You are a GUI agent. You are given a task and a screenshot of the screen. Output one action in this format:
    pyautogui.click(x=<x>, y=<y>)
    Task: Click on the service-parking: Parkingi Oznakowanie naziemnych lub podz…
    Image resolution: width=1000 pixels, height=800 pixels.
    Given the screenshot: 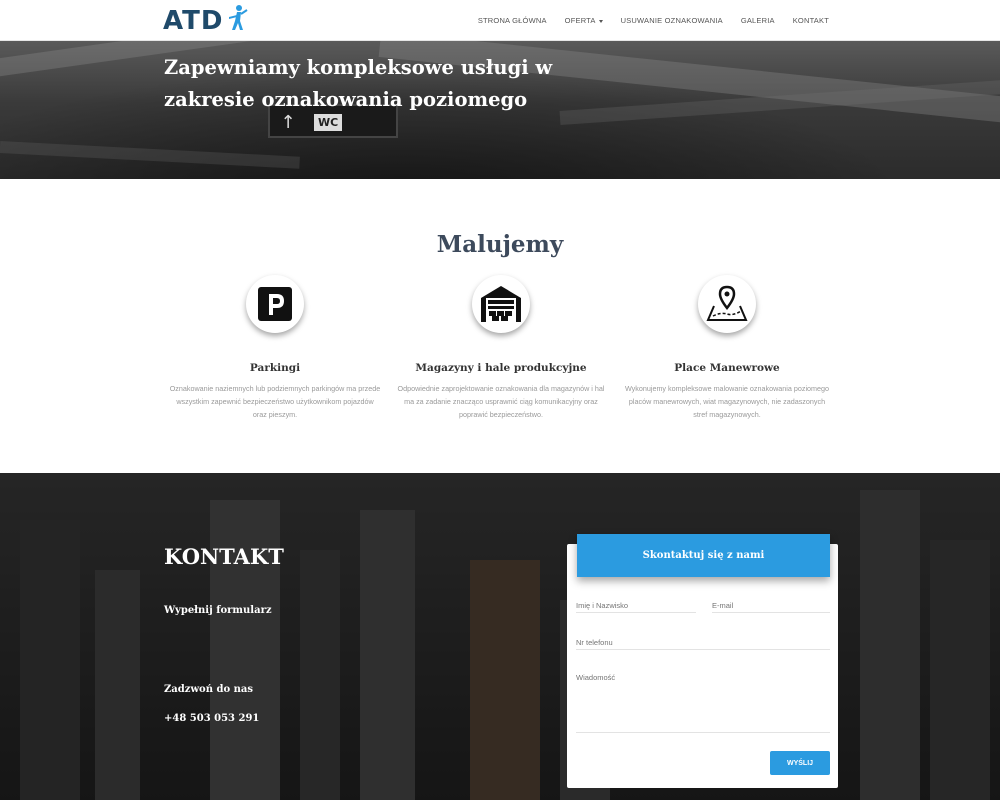 What is the action you would take?
    pyautogui.click(x=275, y=348)
    